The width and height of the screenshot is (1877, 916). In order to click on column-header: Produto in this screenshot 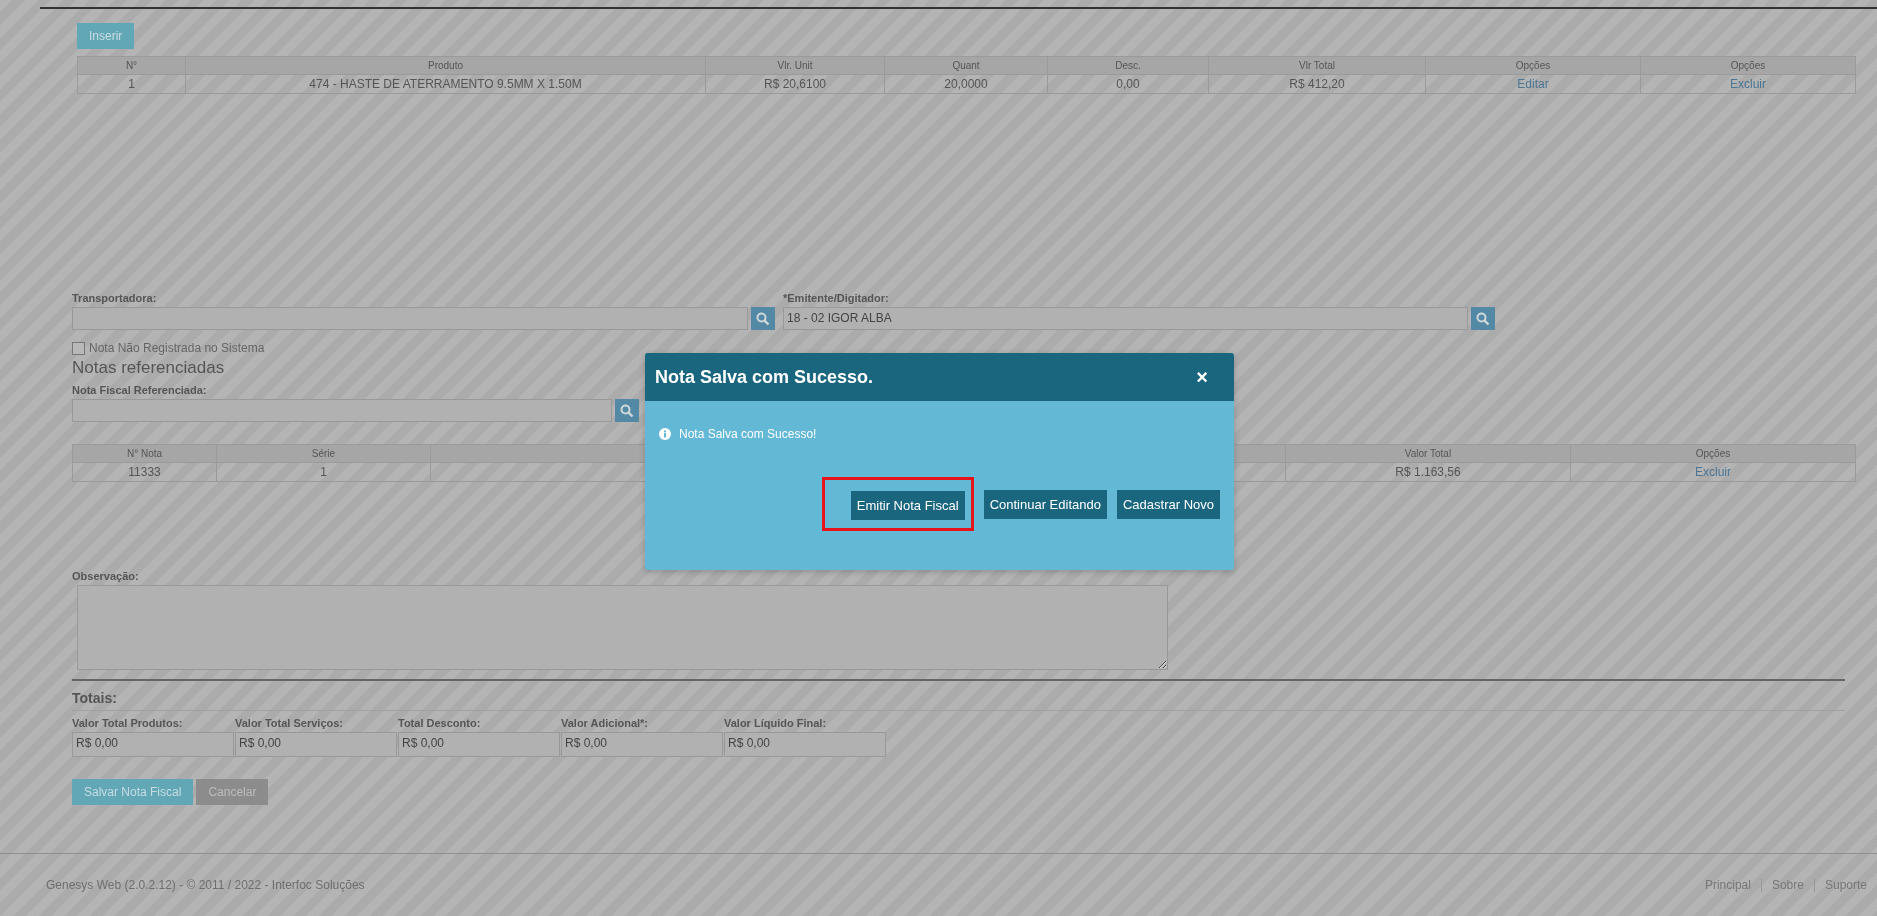, I will do `click(445, 65)`.